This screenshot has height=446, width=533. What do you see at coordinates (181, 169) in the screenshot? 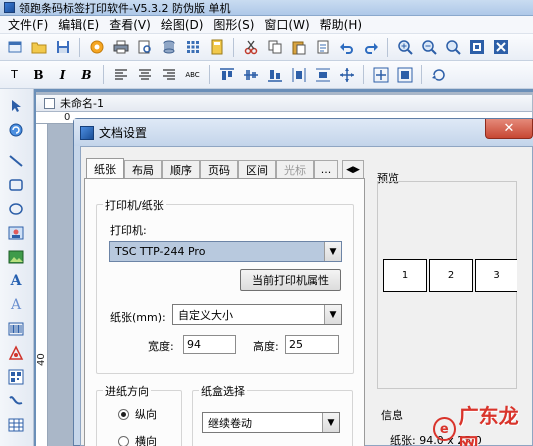
I see `tab-order: 顺序` at bounding box center [181, 169].